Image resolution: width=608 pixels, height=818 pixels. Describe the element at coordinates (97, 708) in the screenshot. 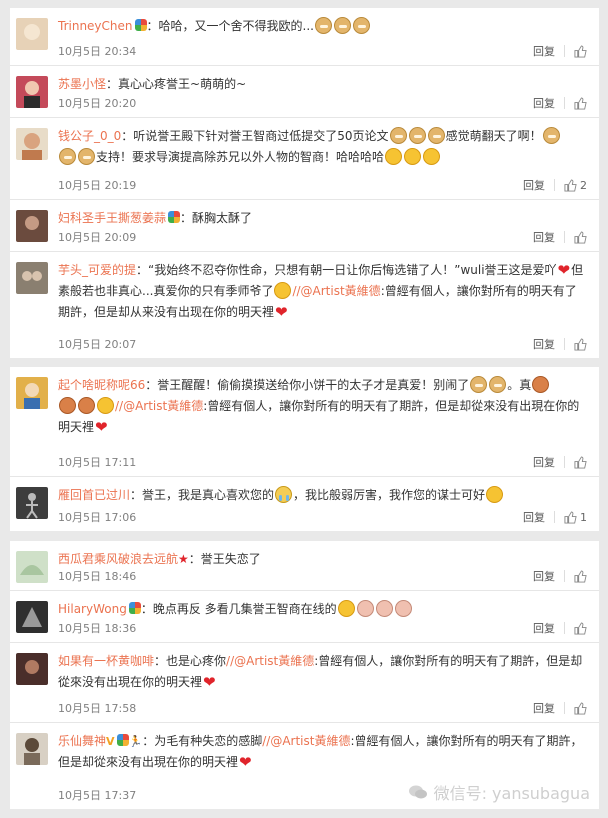

I see `timestamp: 10月5日 17:58` at that location.